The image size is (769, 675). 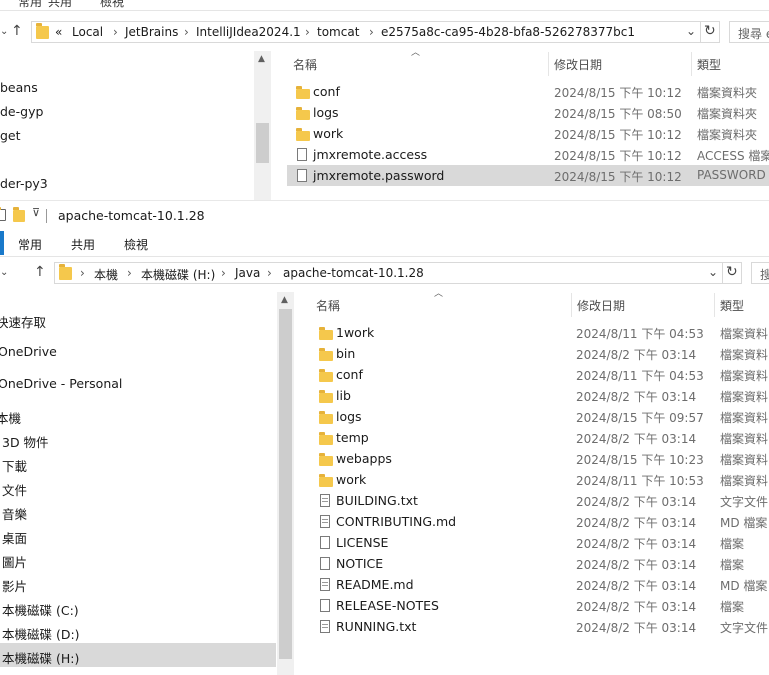 I want to click on search-placeholder: 搜, so click(x=764, y=274).